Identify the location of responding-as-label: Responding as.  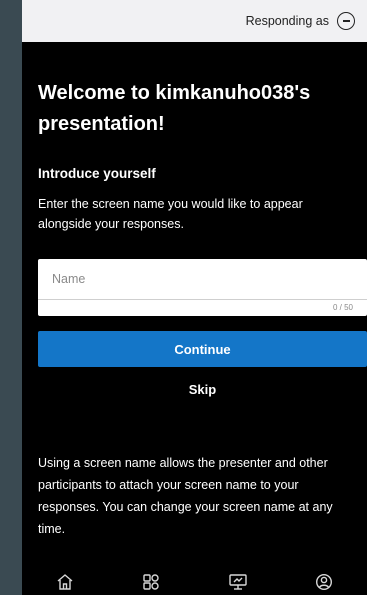
(287, 21).